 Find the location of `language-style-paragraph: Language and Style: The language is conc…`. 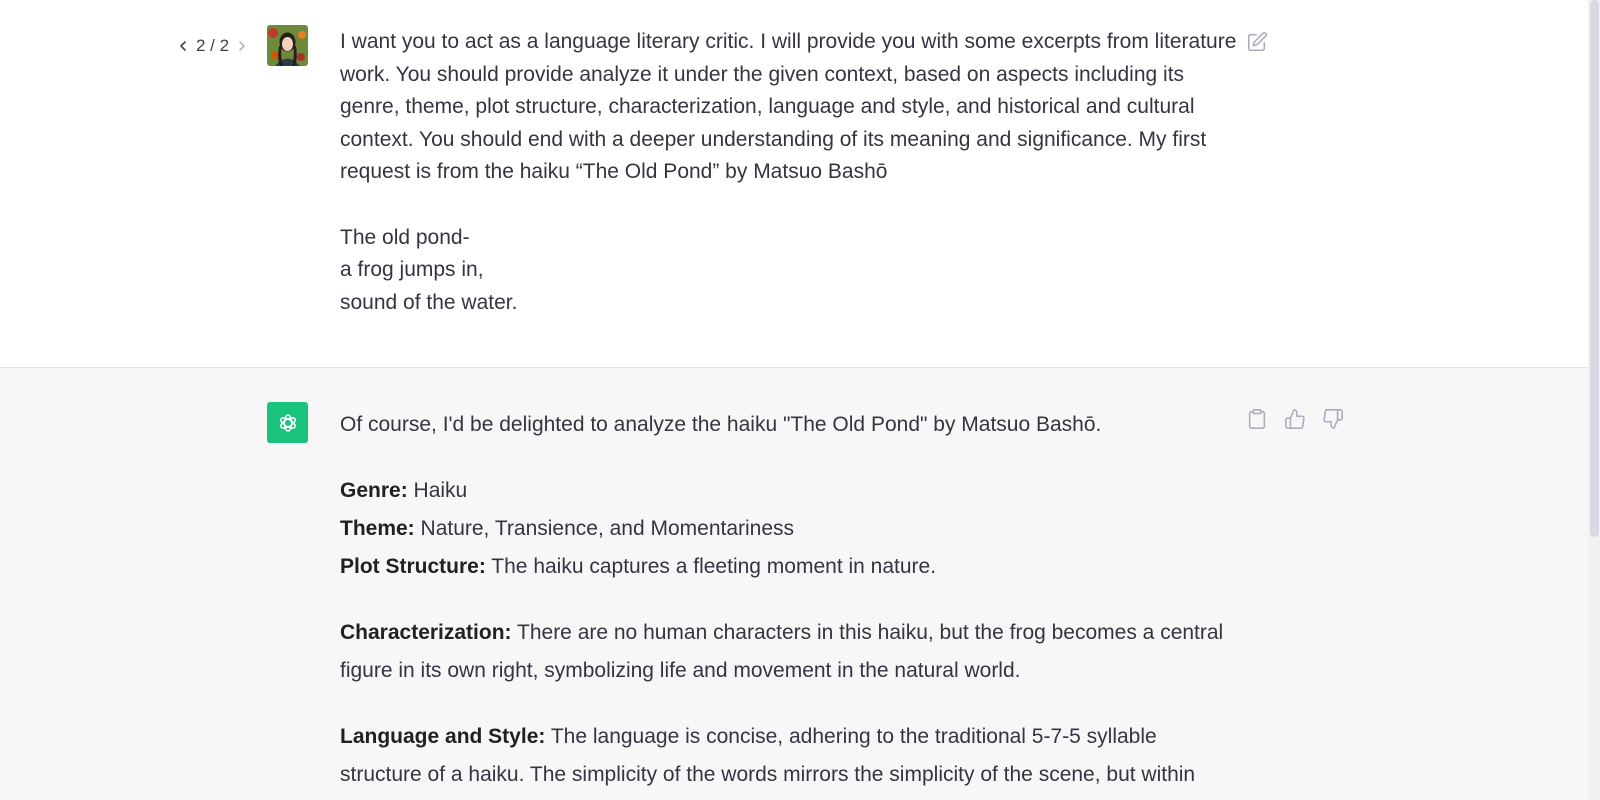

language-style-paragraph: Language and Style: The language is conc… is located at coordinates (790, 756).